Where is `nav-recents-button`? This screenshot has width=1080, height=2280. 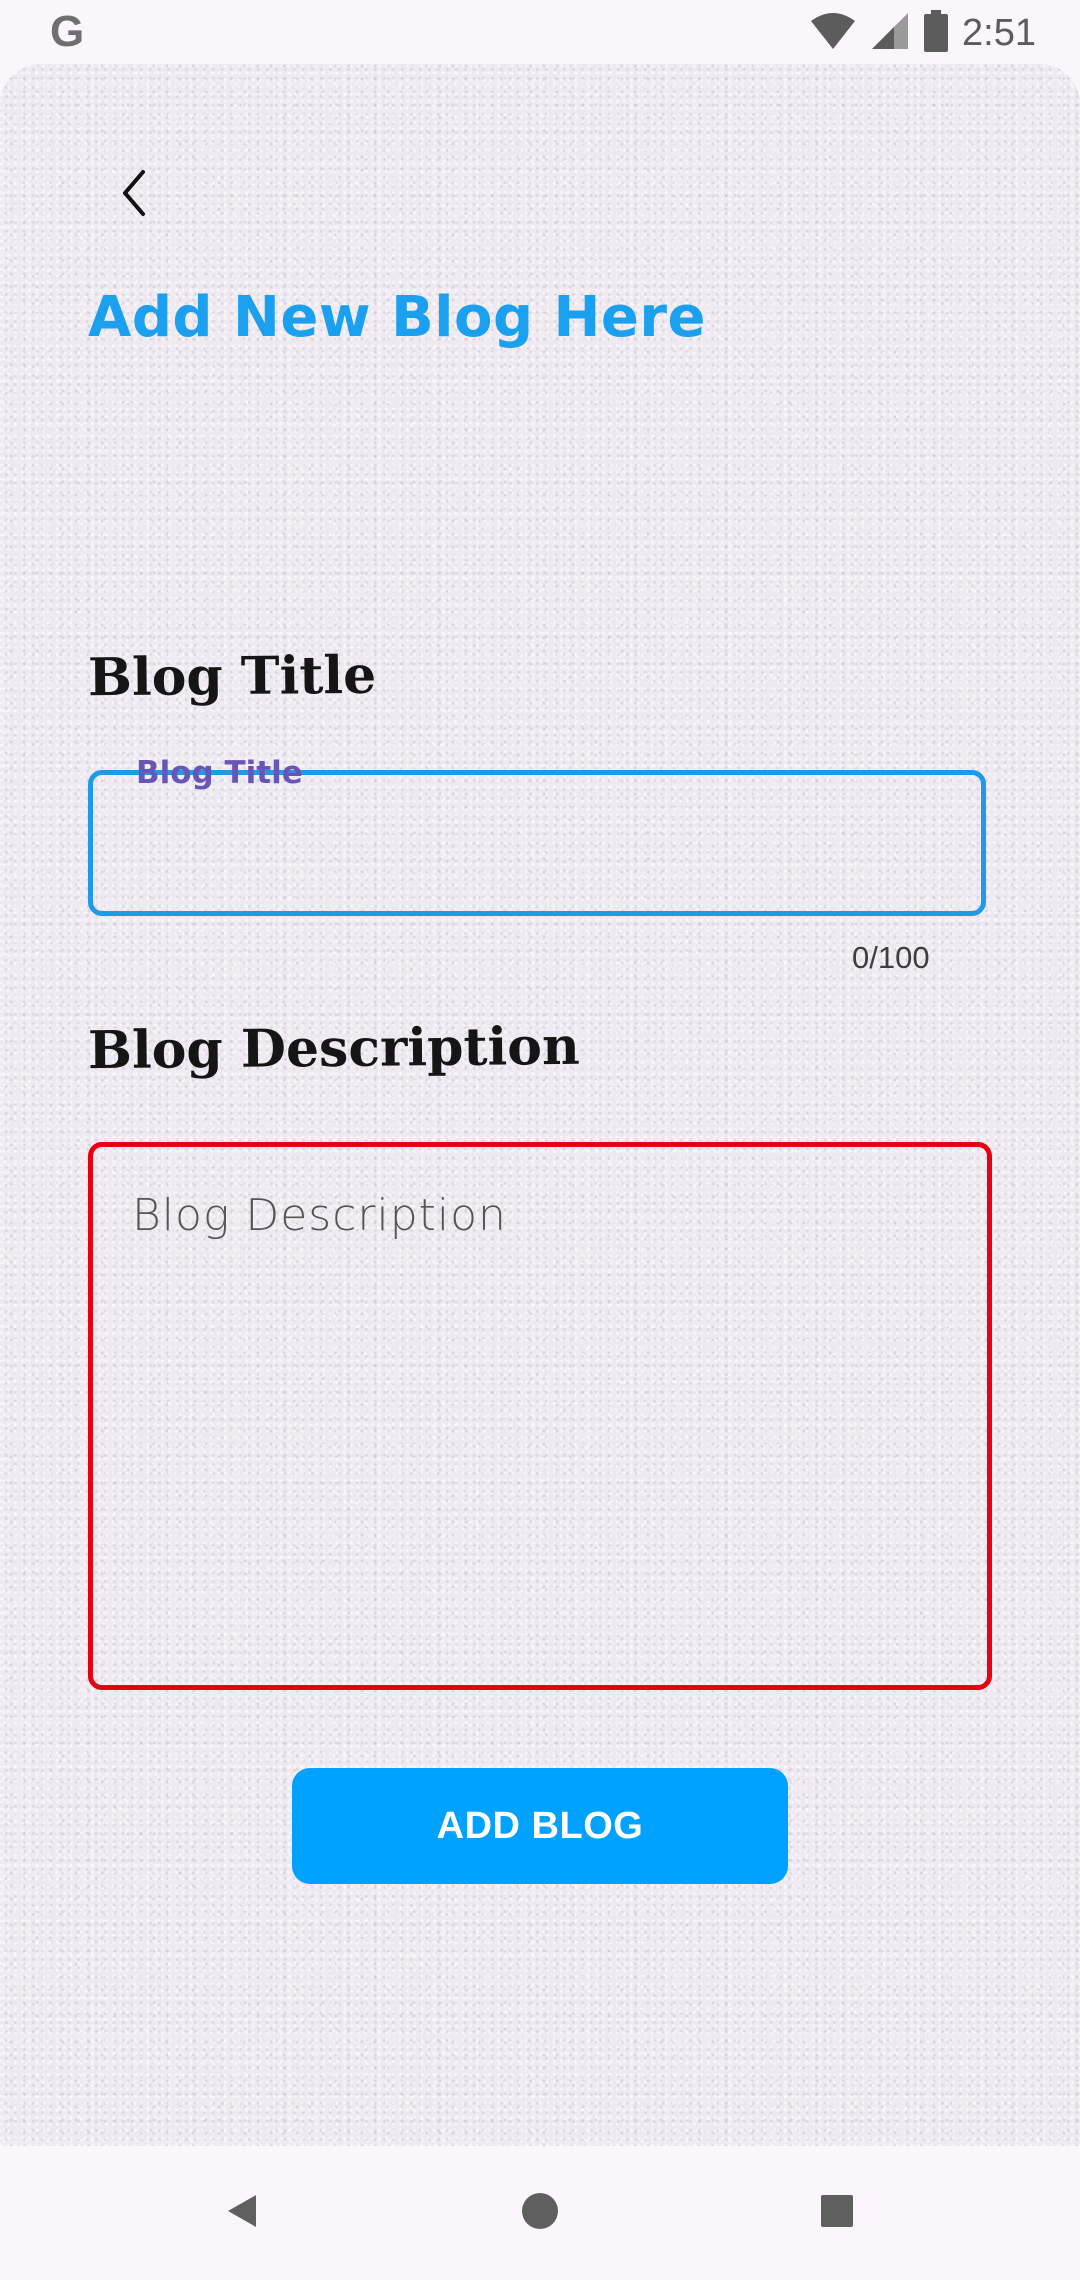 nav-recents-button is located at coordinates (837, 2213).